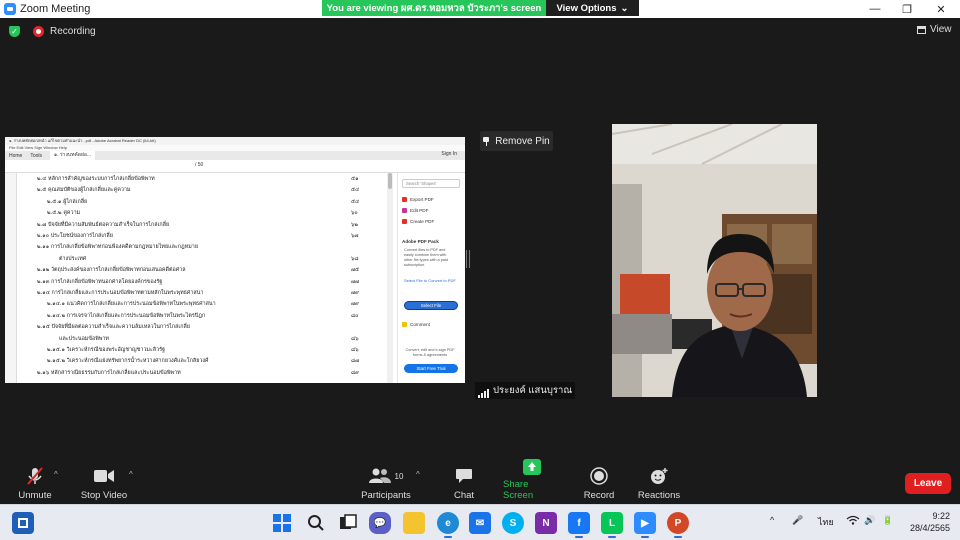  I want to click on view-options-button: View Options ⌄, so click(592, 8).